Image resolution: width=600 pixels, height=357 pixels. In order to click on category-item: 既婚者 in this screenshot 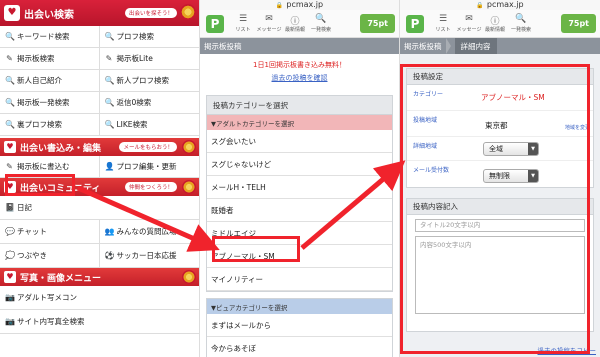, I will do `click(299, 210)`.